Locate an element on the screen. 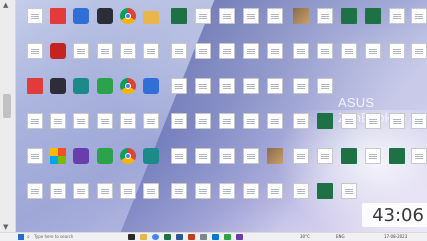  file-explorer-icon is located at coordinates (143, 237).